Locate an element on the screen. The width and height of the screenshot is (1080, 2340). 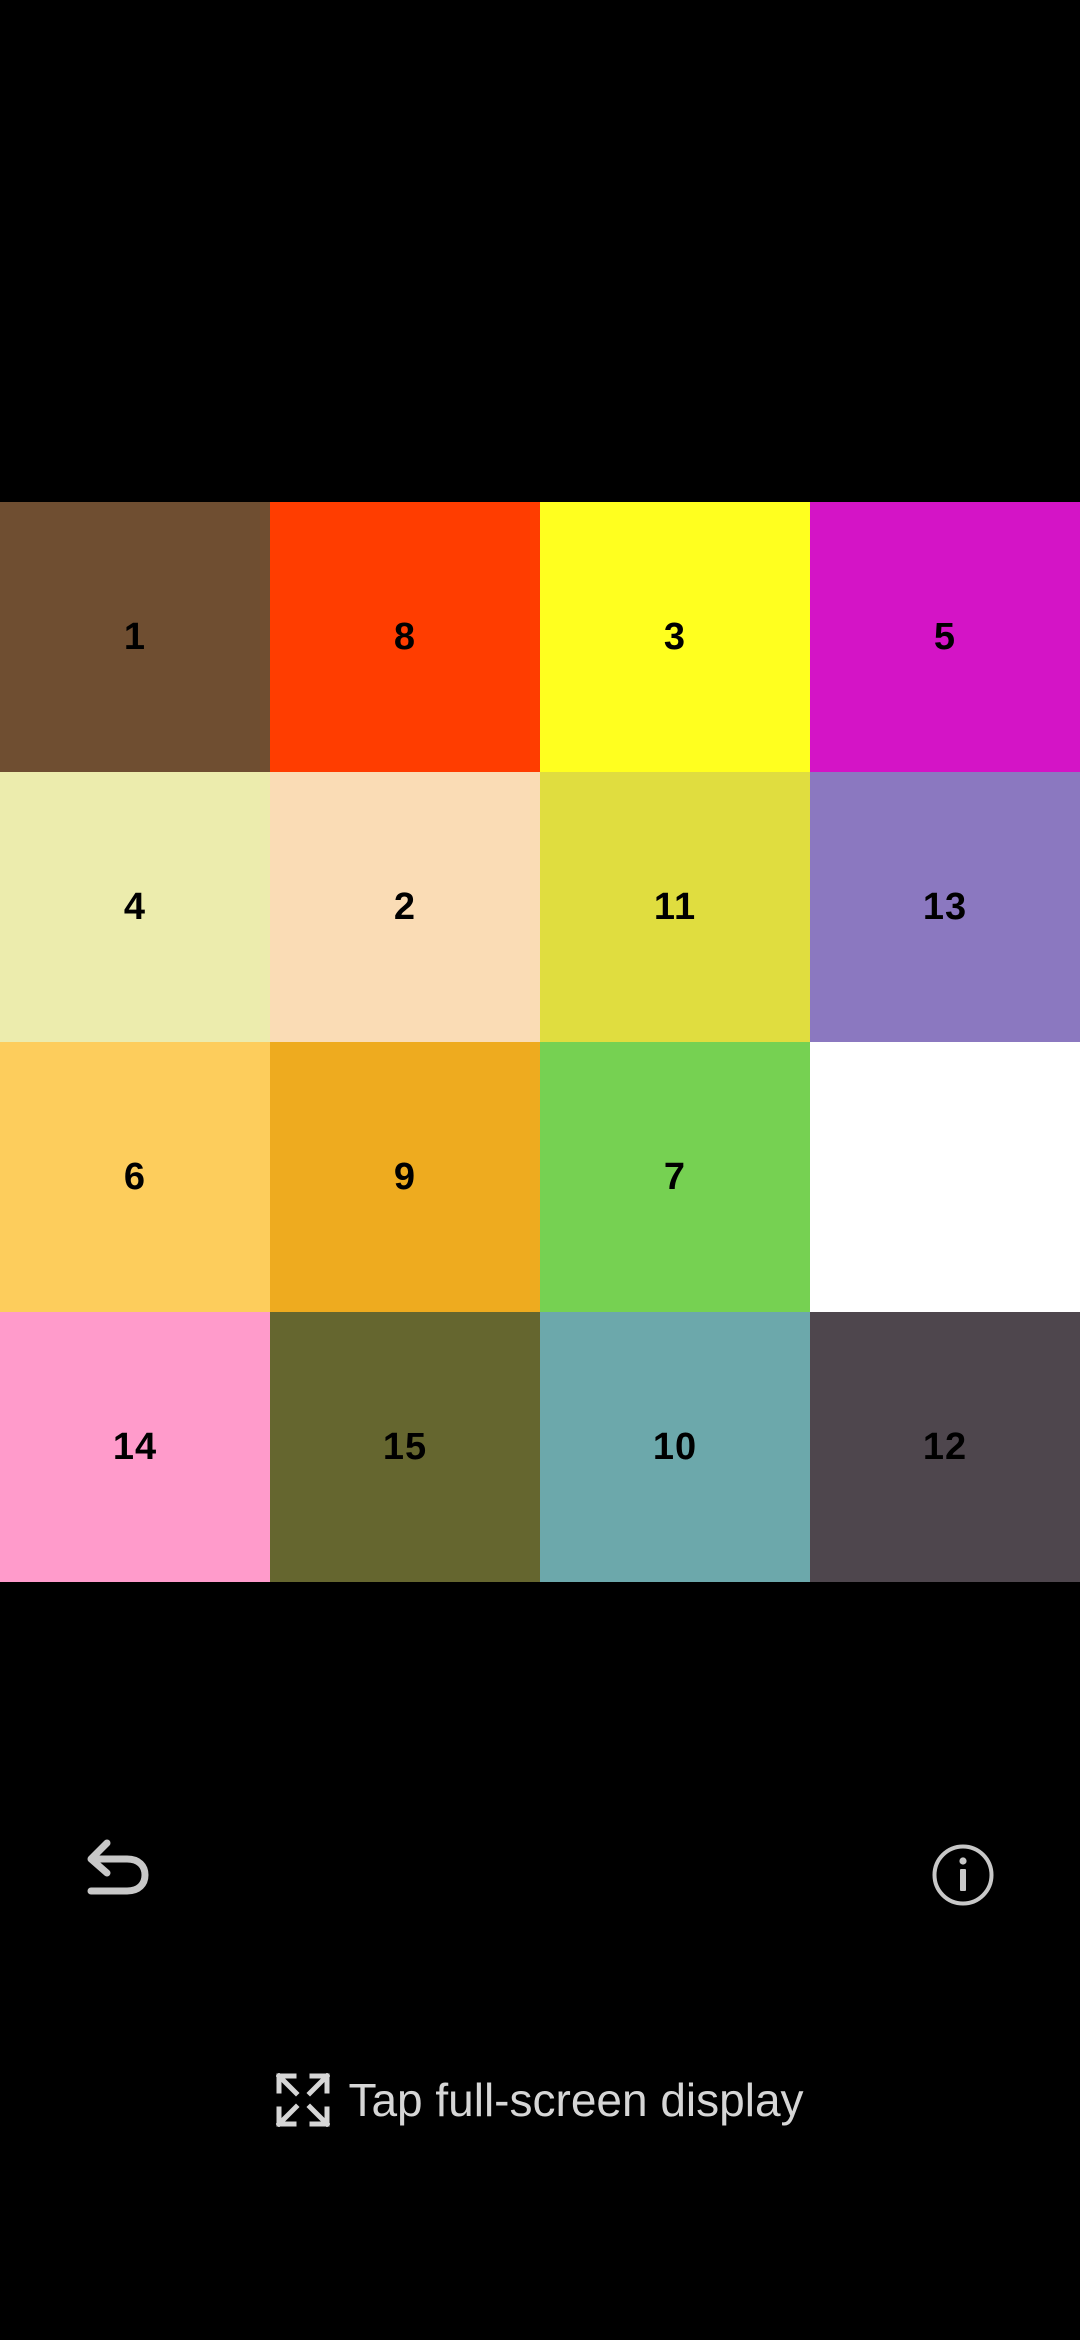
puzzle-tile: 7 is located at coordinates (675, 1177).